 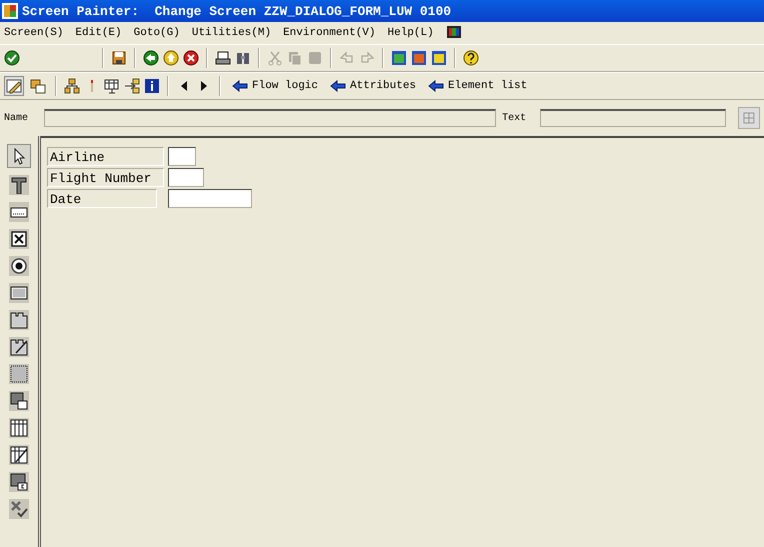 I want to click on name-field, so click(x=270, y=118).